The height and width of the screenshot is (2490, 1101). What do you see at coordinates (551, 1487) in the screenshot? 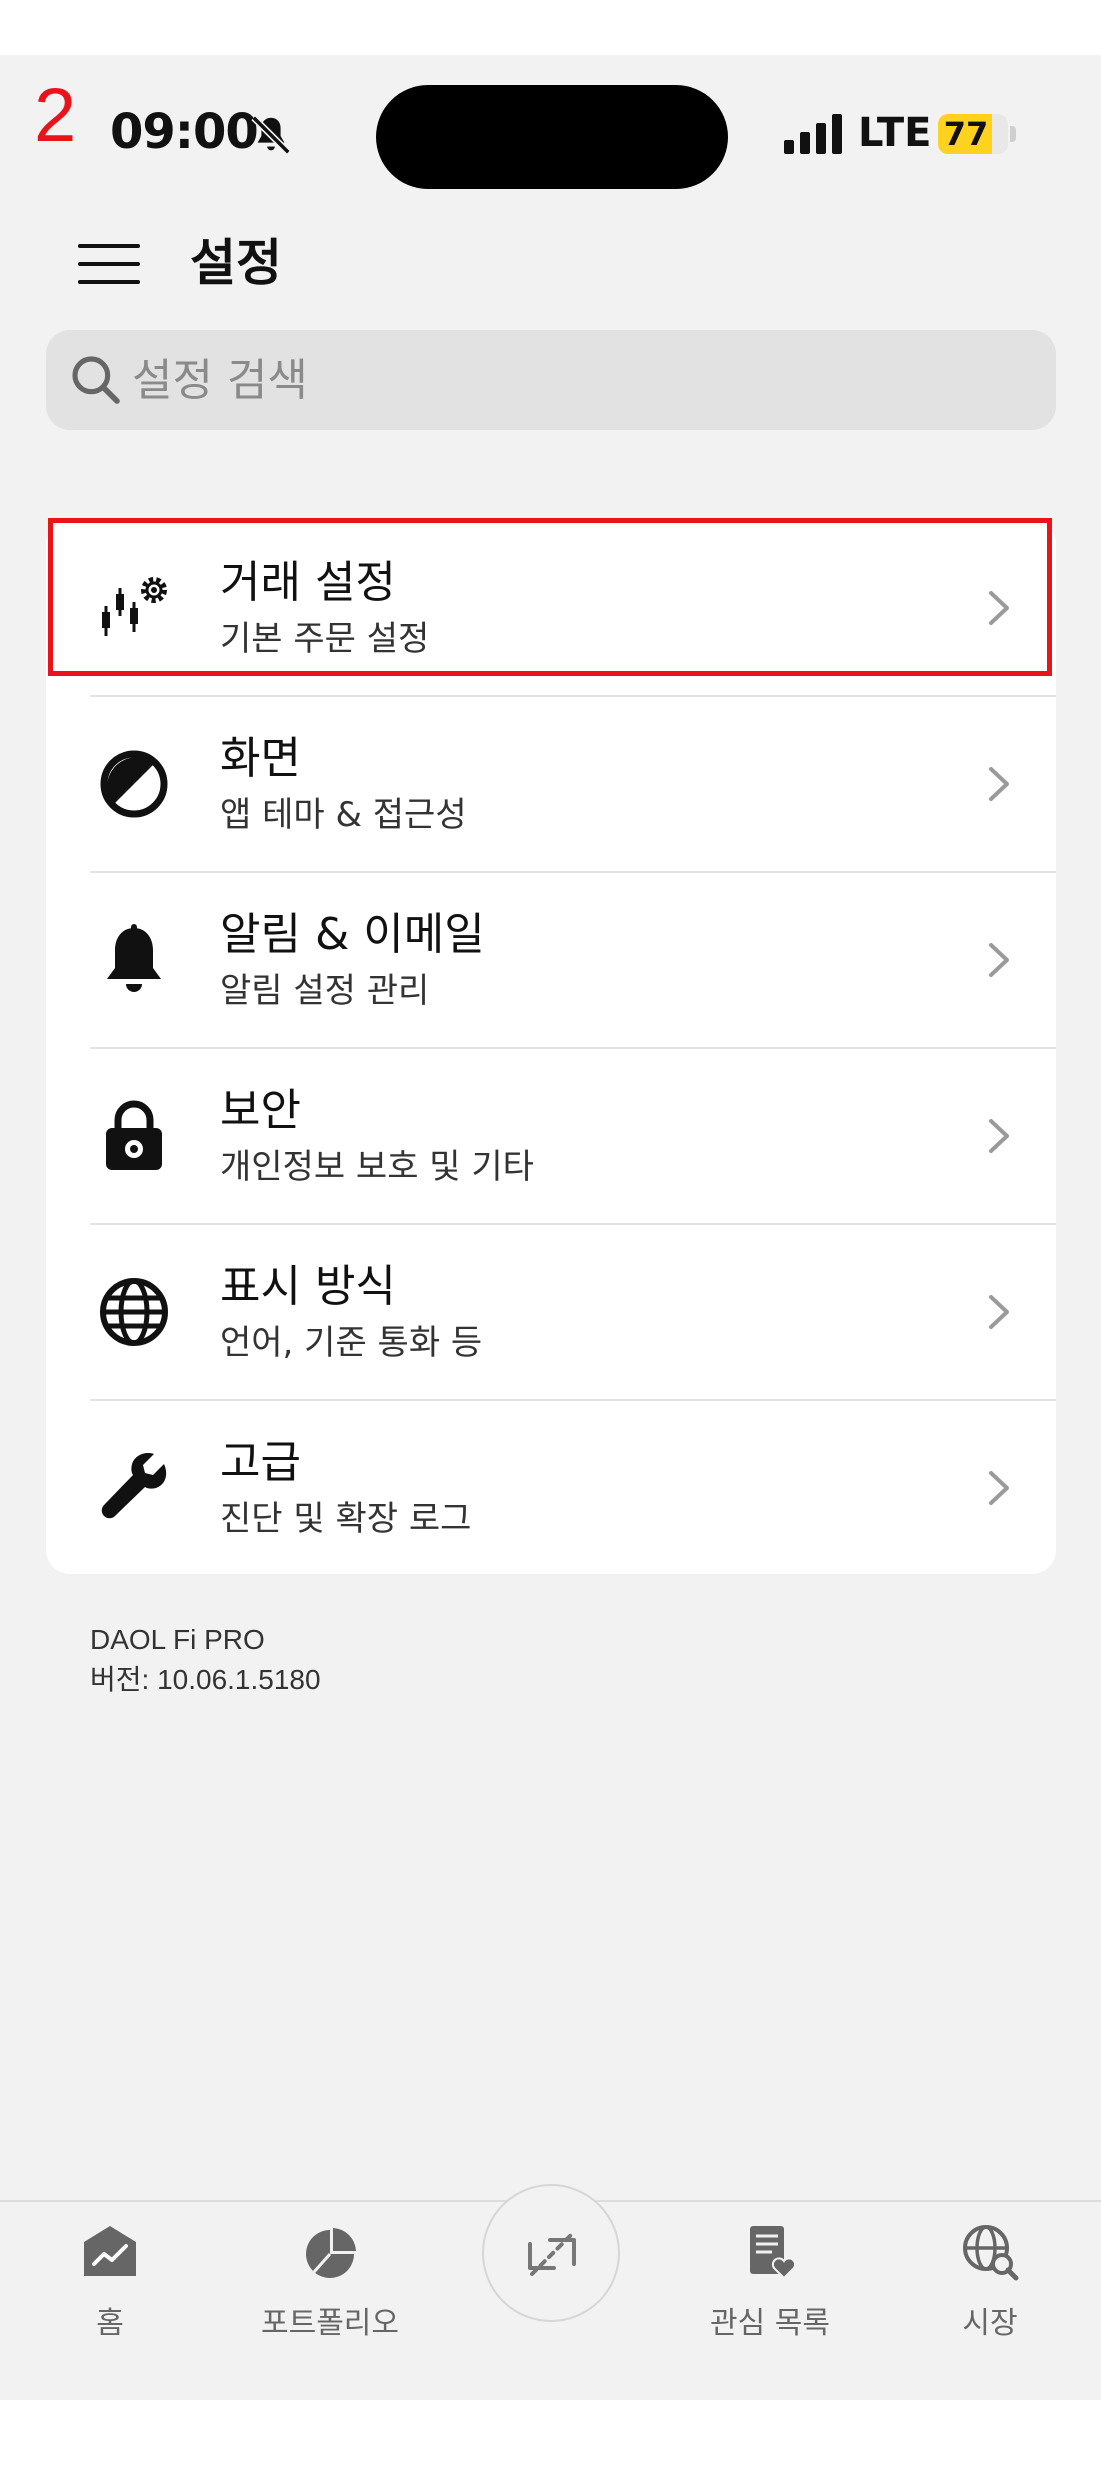
I see `settings-item-advanced: 고급 진단 및 확장 로그` at bounding box center [551, 1487].